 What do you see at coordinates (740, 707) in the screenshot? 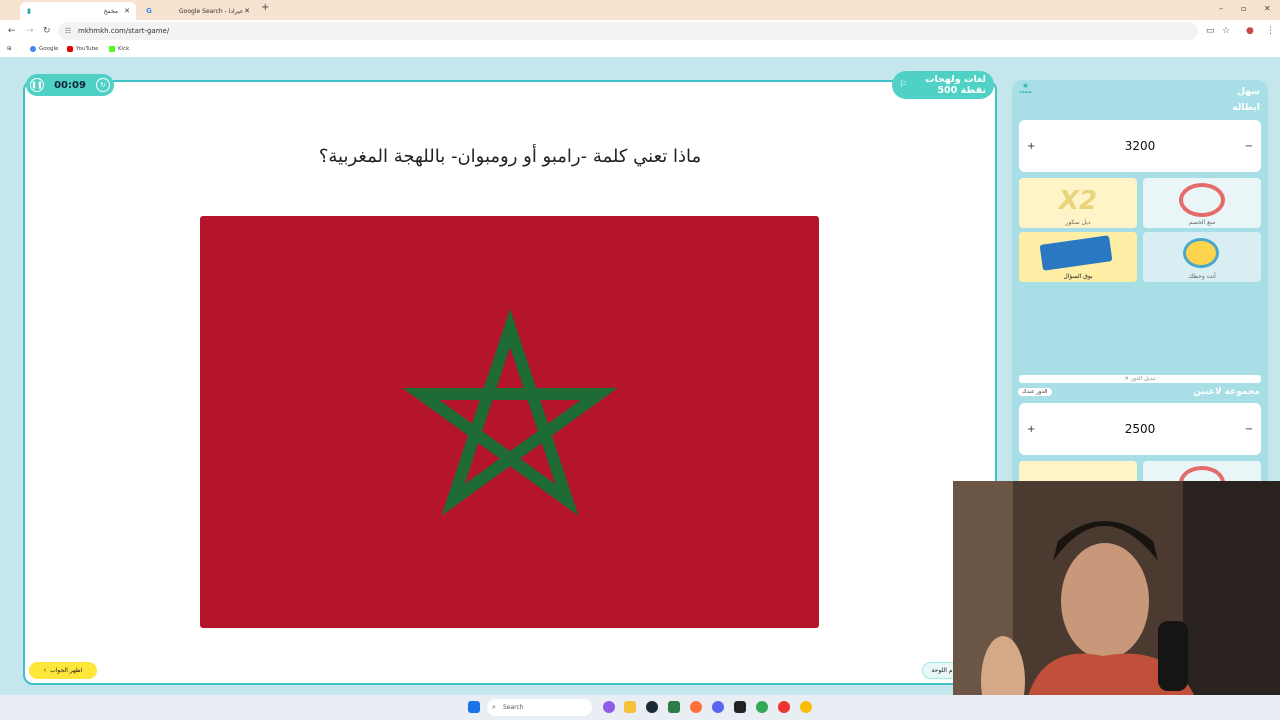
I see `terminal-icon` at bounding box center [740, 707].